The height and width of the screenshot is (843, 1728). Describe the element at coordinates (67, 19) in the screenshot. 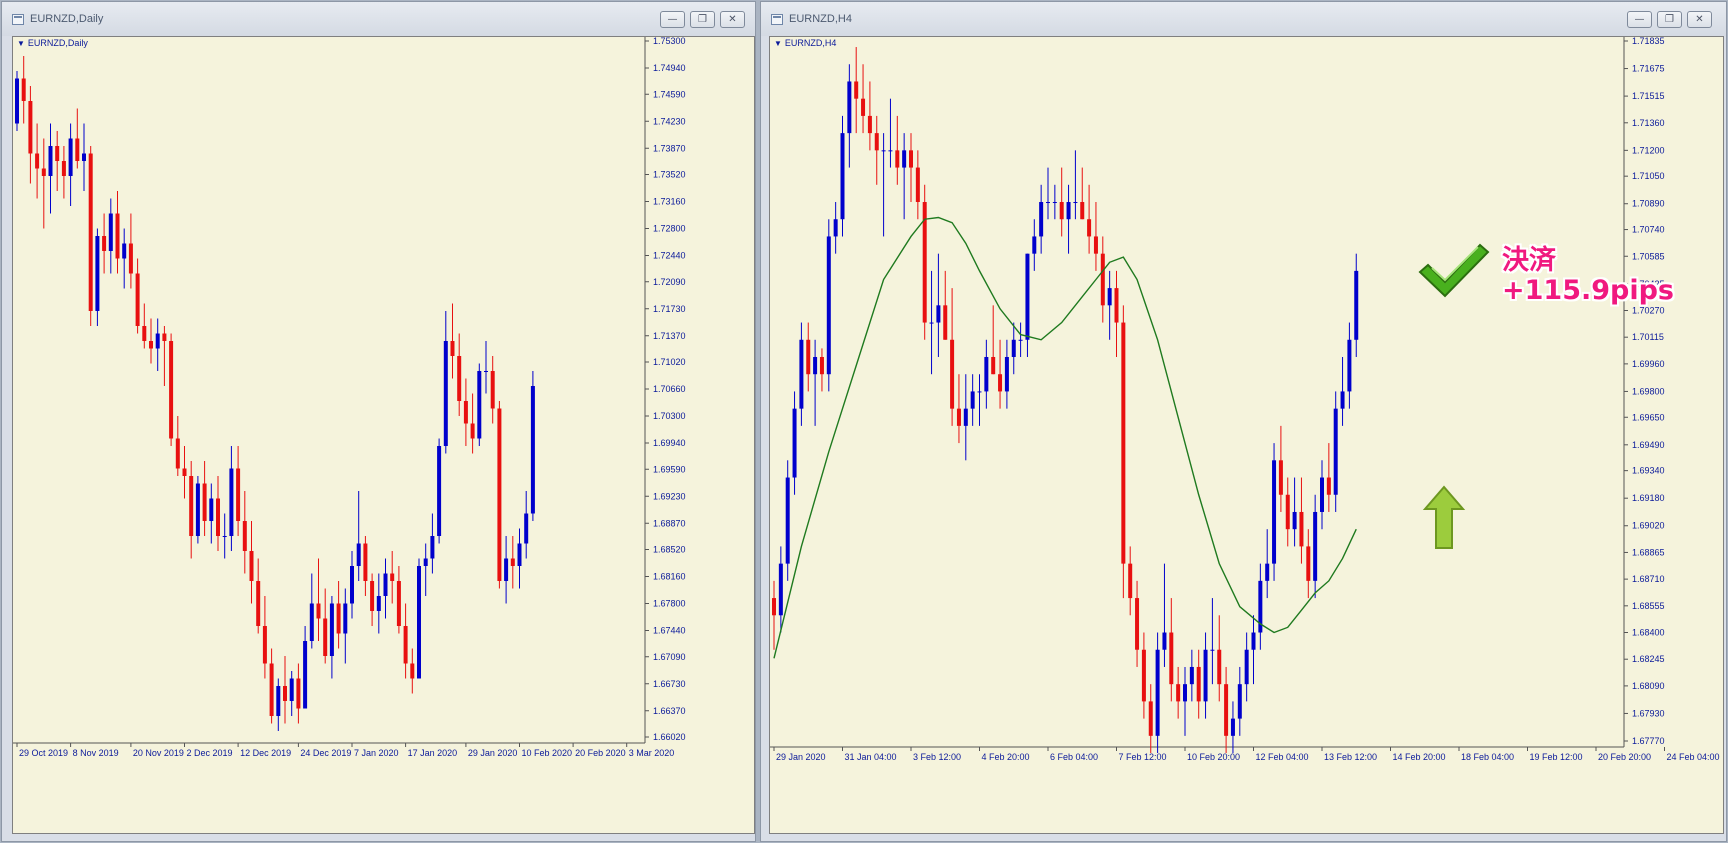

I see `window-title: EURNZD,Daily` at that location.